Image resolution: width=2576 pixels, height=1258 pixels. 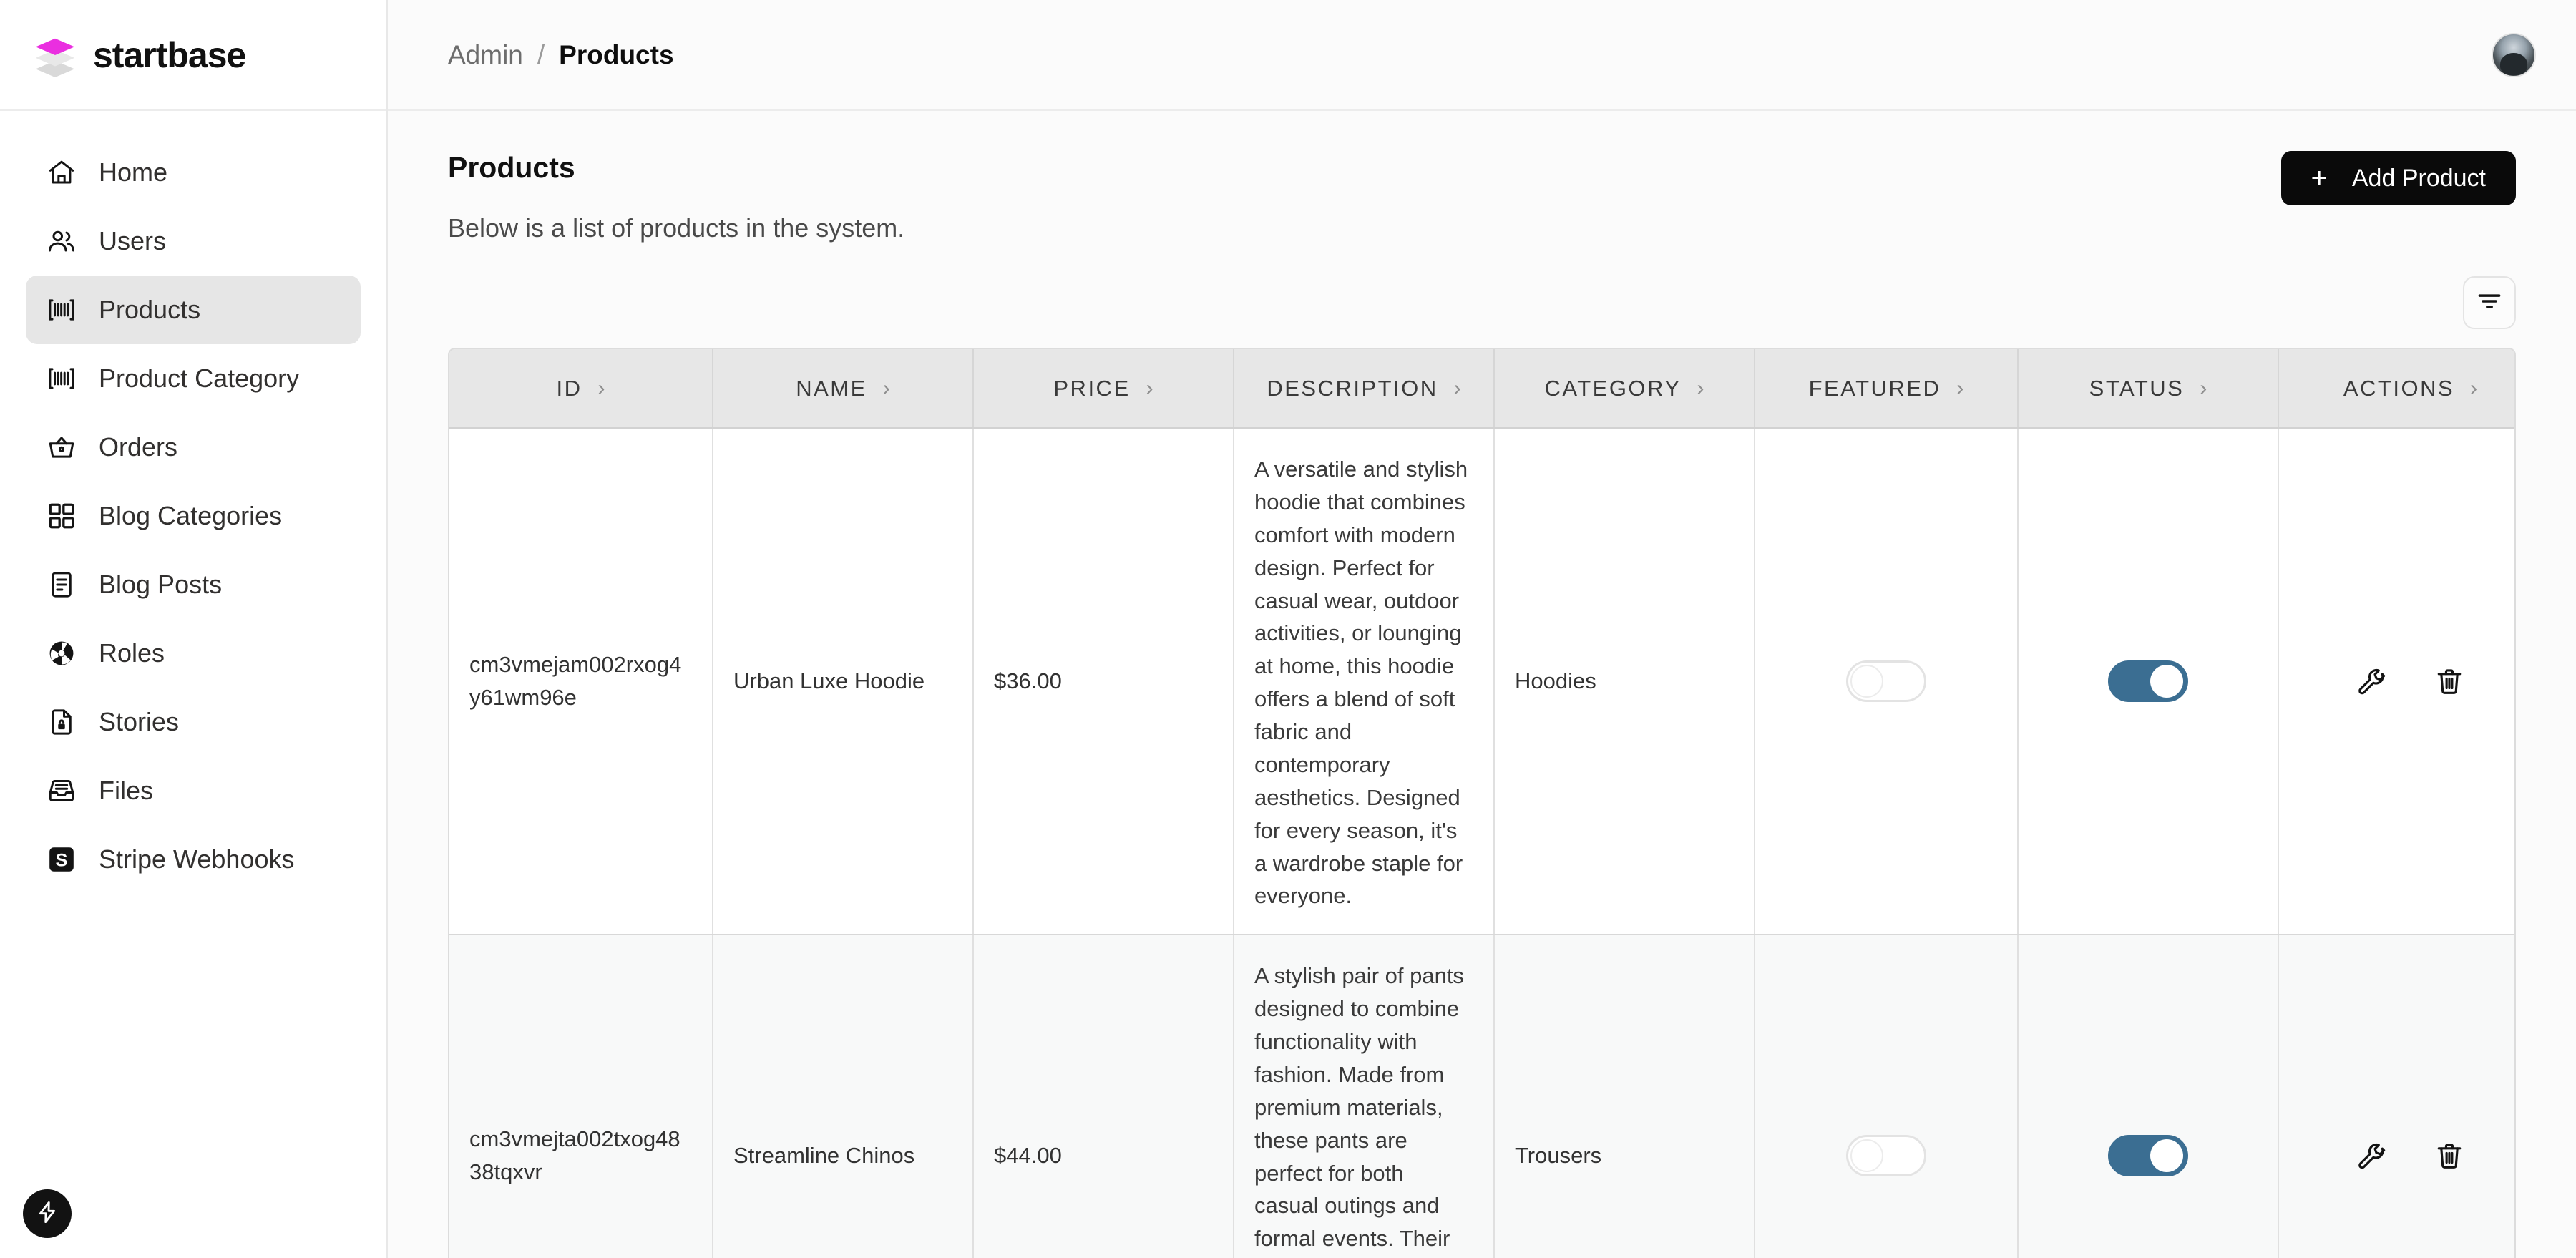 What do you see at coordinates (61, 584) in the screenshot?
I see `document-icon` at bounding box center [61, 584].